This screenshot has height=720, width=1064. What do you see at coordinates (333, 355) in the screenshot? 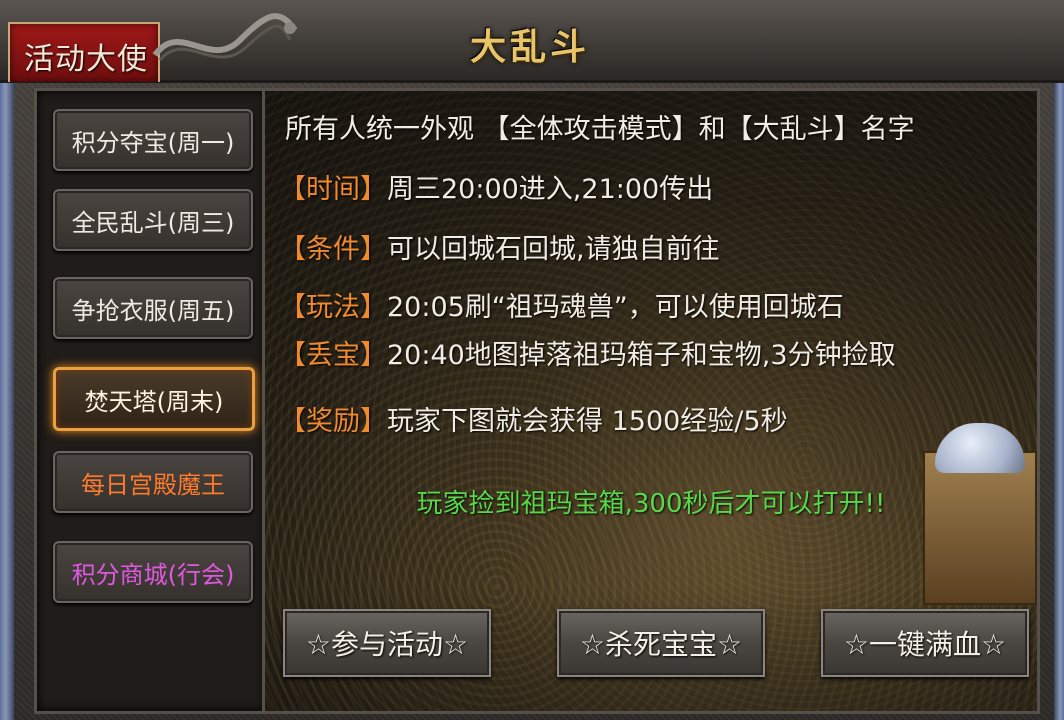
I see `info-tag: 【丢宝】` at bounding box center [333, 355].